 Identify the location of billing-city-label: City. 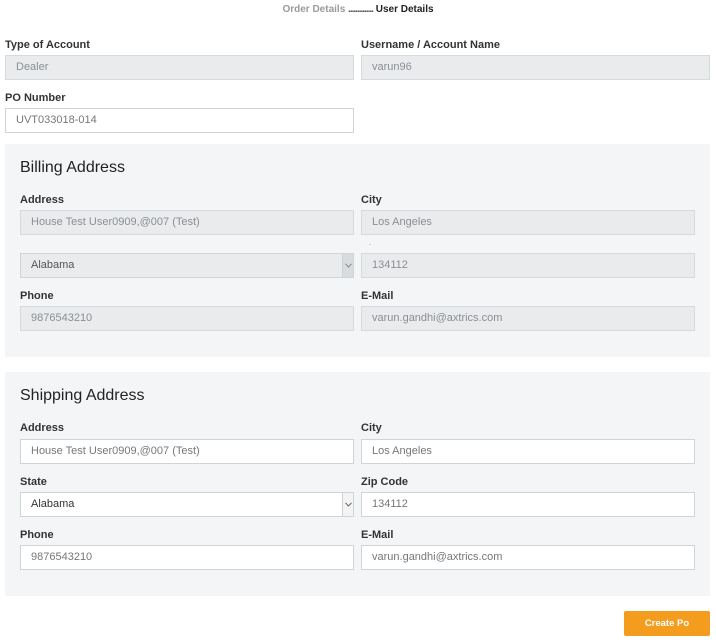
(371, 200).